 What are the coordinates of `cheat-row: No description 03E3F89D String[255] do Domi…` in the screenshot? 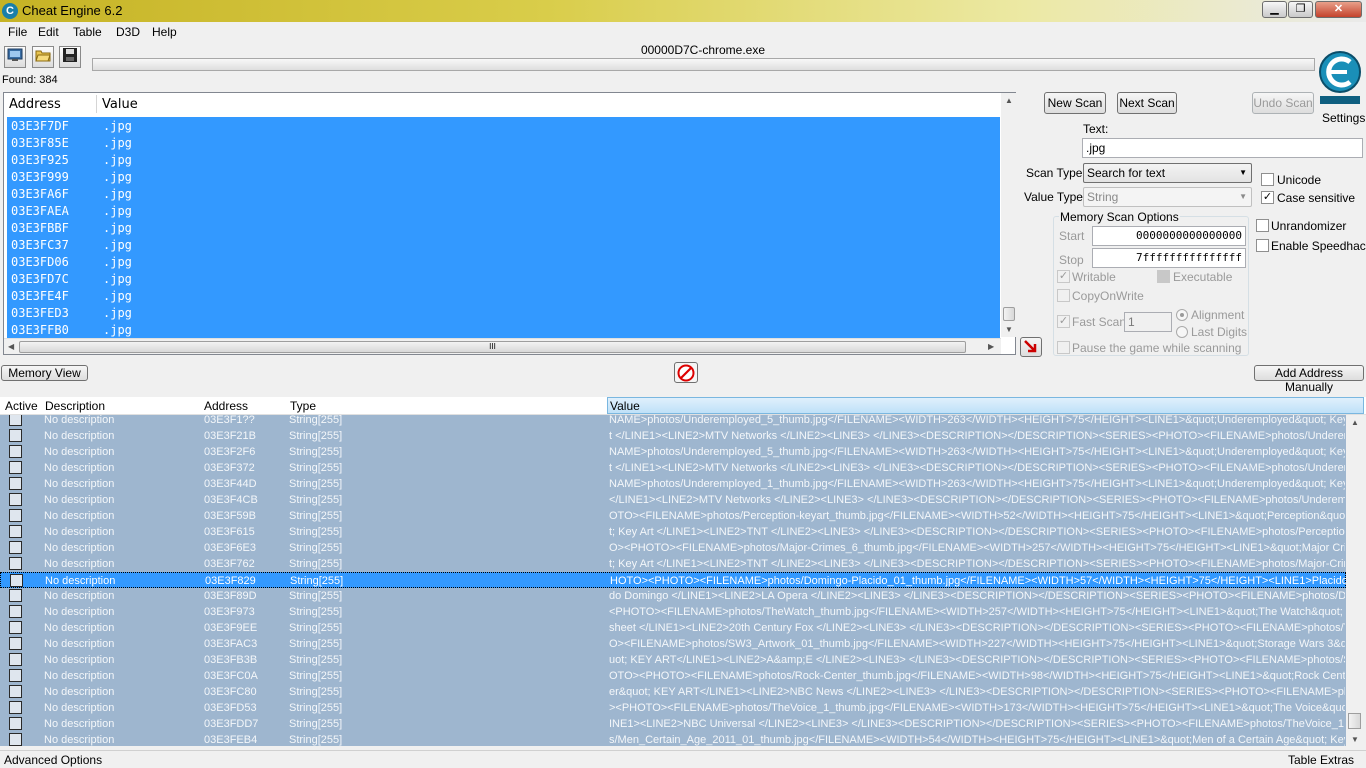 It's located at (673, 596).